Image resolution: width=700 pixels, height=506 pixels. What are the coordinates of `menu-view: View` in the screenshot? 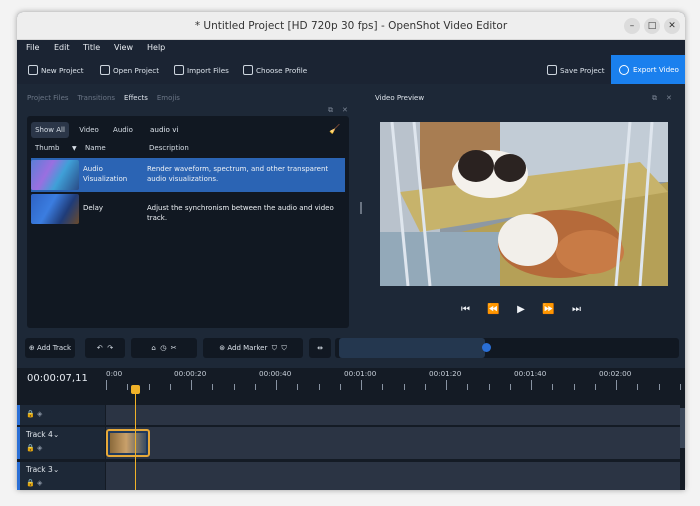 It's located at (123, 47).